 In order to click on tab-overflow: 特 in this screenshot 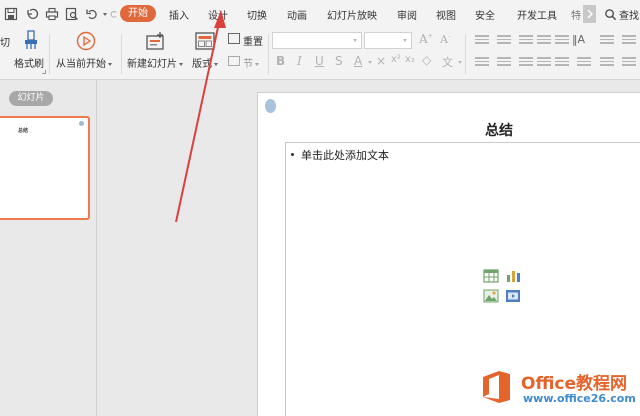, I will do `click(576, 14)`.